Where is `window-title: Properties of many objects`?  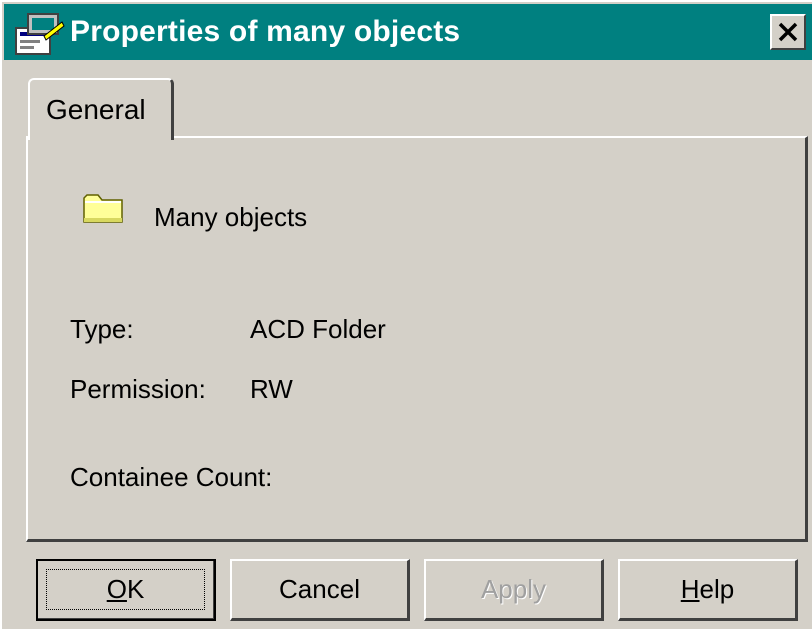
window-title: Properties of many objects is located at coordinates (265, 31).